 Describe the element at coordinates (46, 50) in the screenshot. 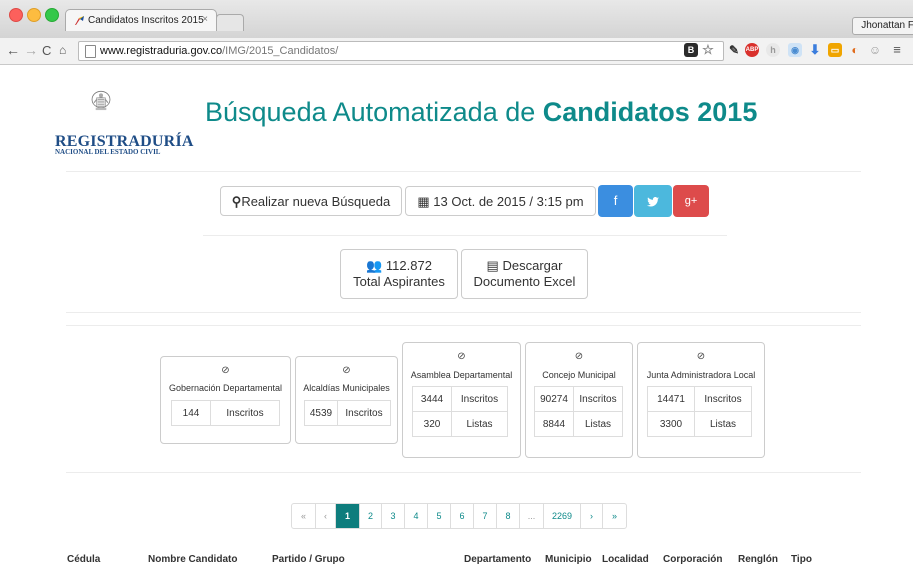

I see `reload-icon: C` at that location.